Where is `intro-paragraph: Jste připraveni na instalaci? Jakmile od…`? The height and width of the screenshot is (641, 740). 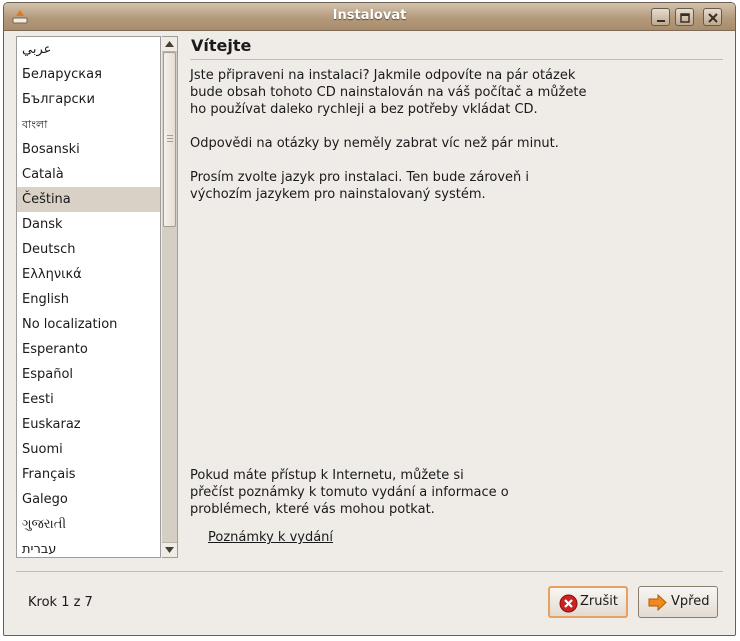 intro-paragraph: Jste připraveni na instalaci? Jakmile od… is located at coordinates (400, 92).